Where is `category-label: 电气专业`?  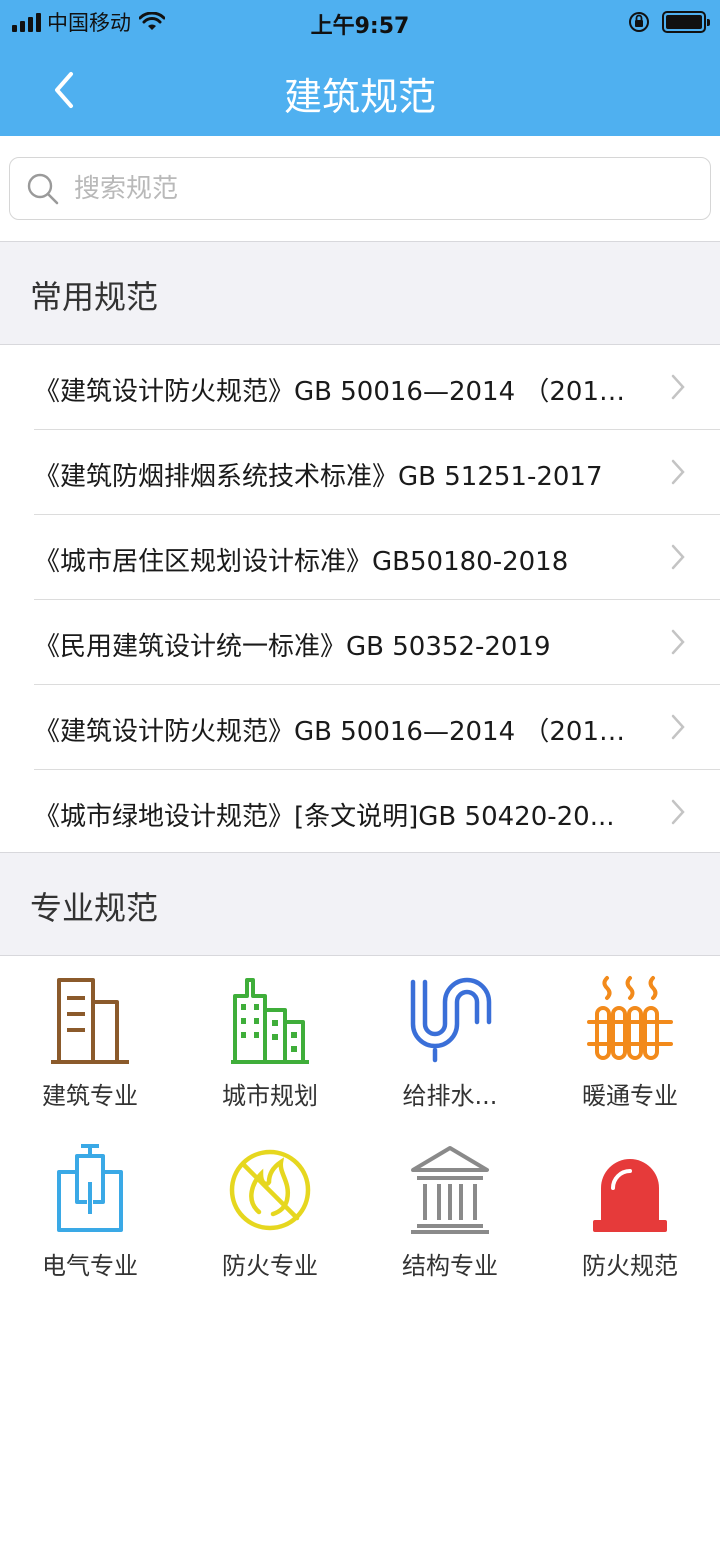
category-label: 电气专业 is located at coordinates (90, 1266).